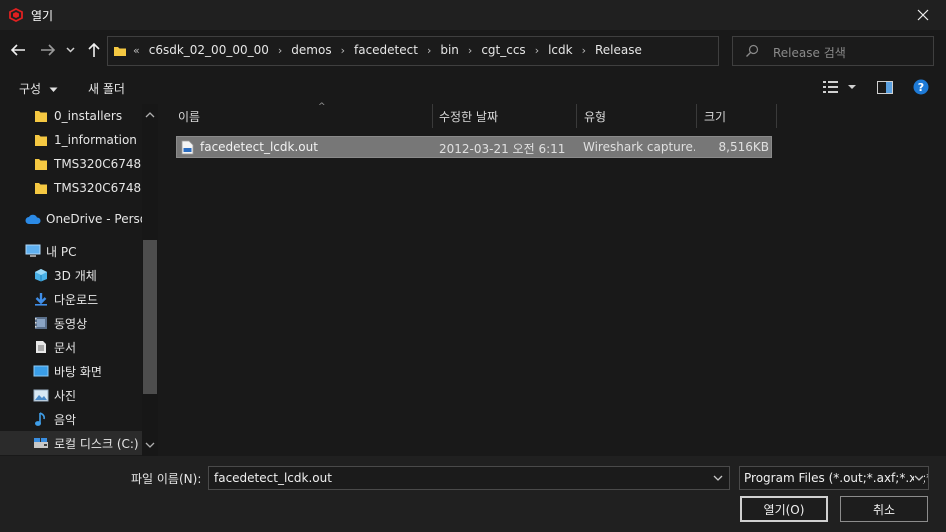  Describe the element at coordinates (65, 395) in the screenshot. I see `sidebar-item-label: 사진` at that location.